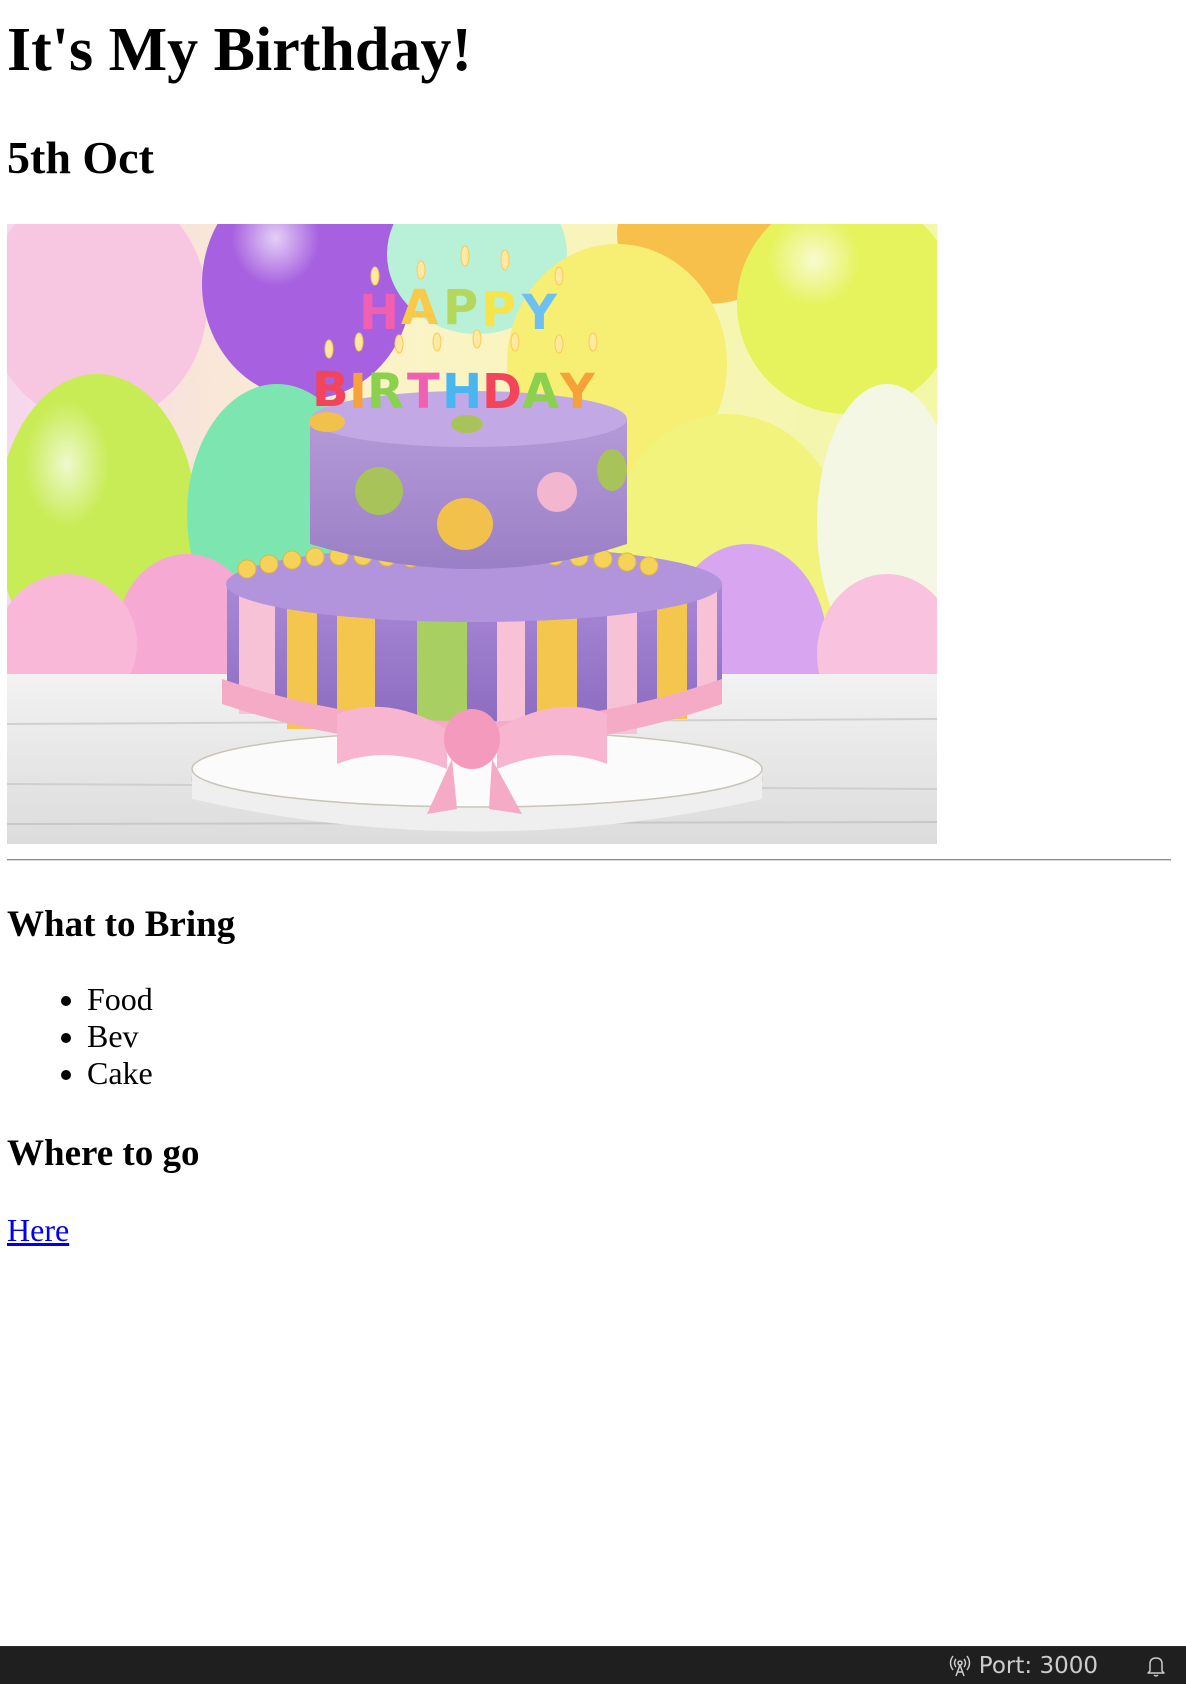 The height and width of the screenshot is (1684, 1186). I want to click on list-item: Cake, so click(120, 1073).